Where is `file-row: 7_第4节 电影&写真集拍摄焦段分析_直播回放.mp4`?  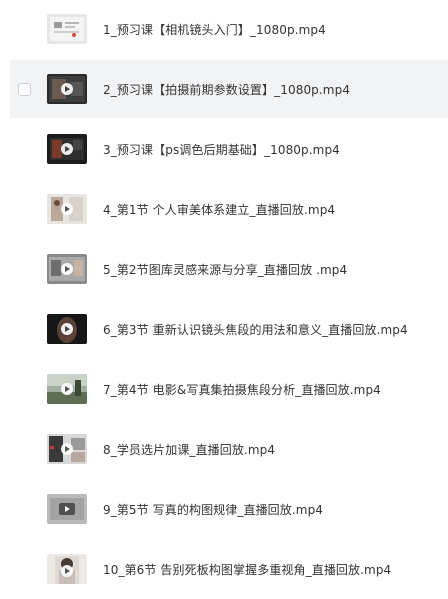
file-row: 7_第4节 电影&写真集拍摄焦段分析_直播回放.mp4 is located at coordinates (229, 389).